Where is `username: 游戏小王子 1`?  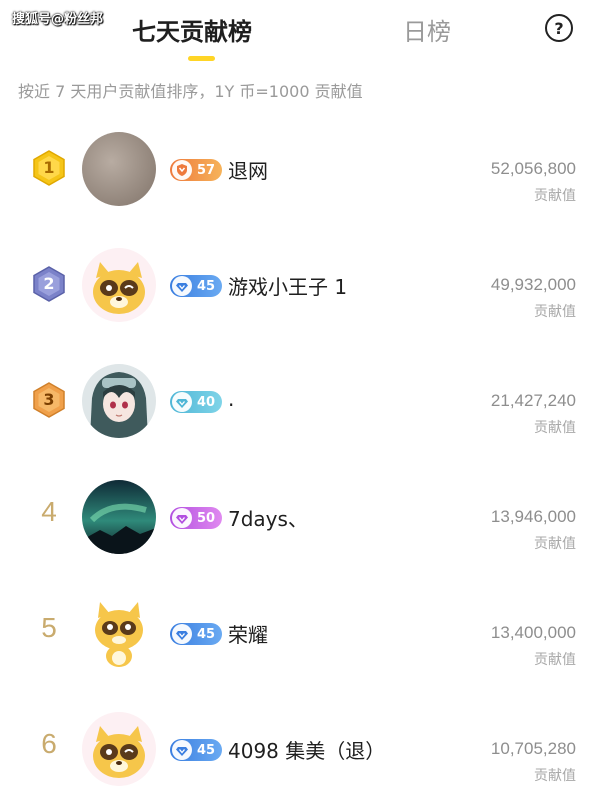 username: 游戏小王子 1 is located at coordinates (287, 285).